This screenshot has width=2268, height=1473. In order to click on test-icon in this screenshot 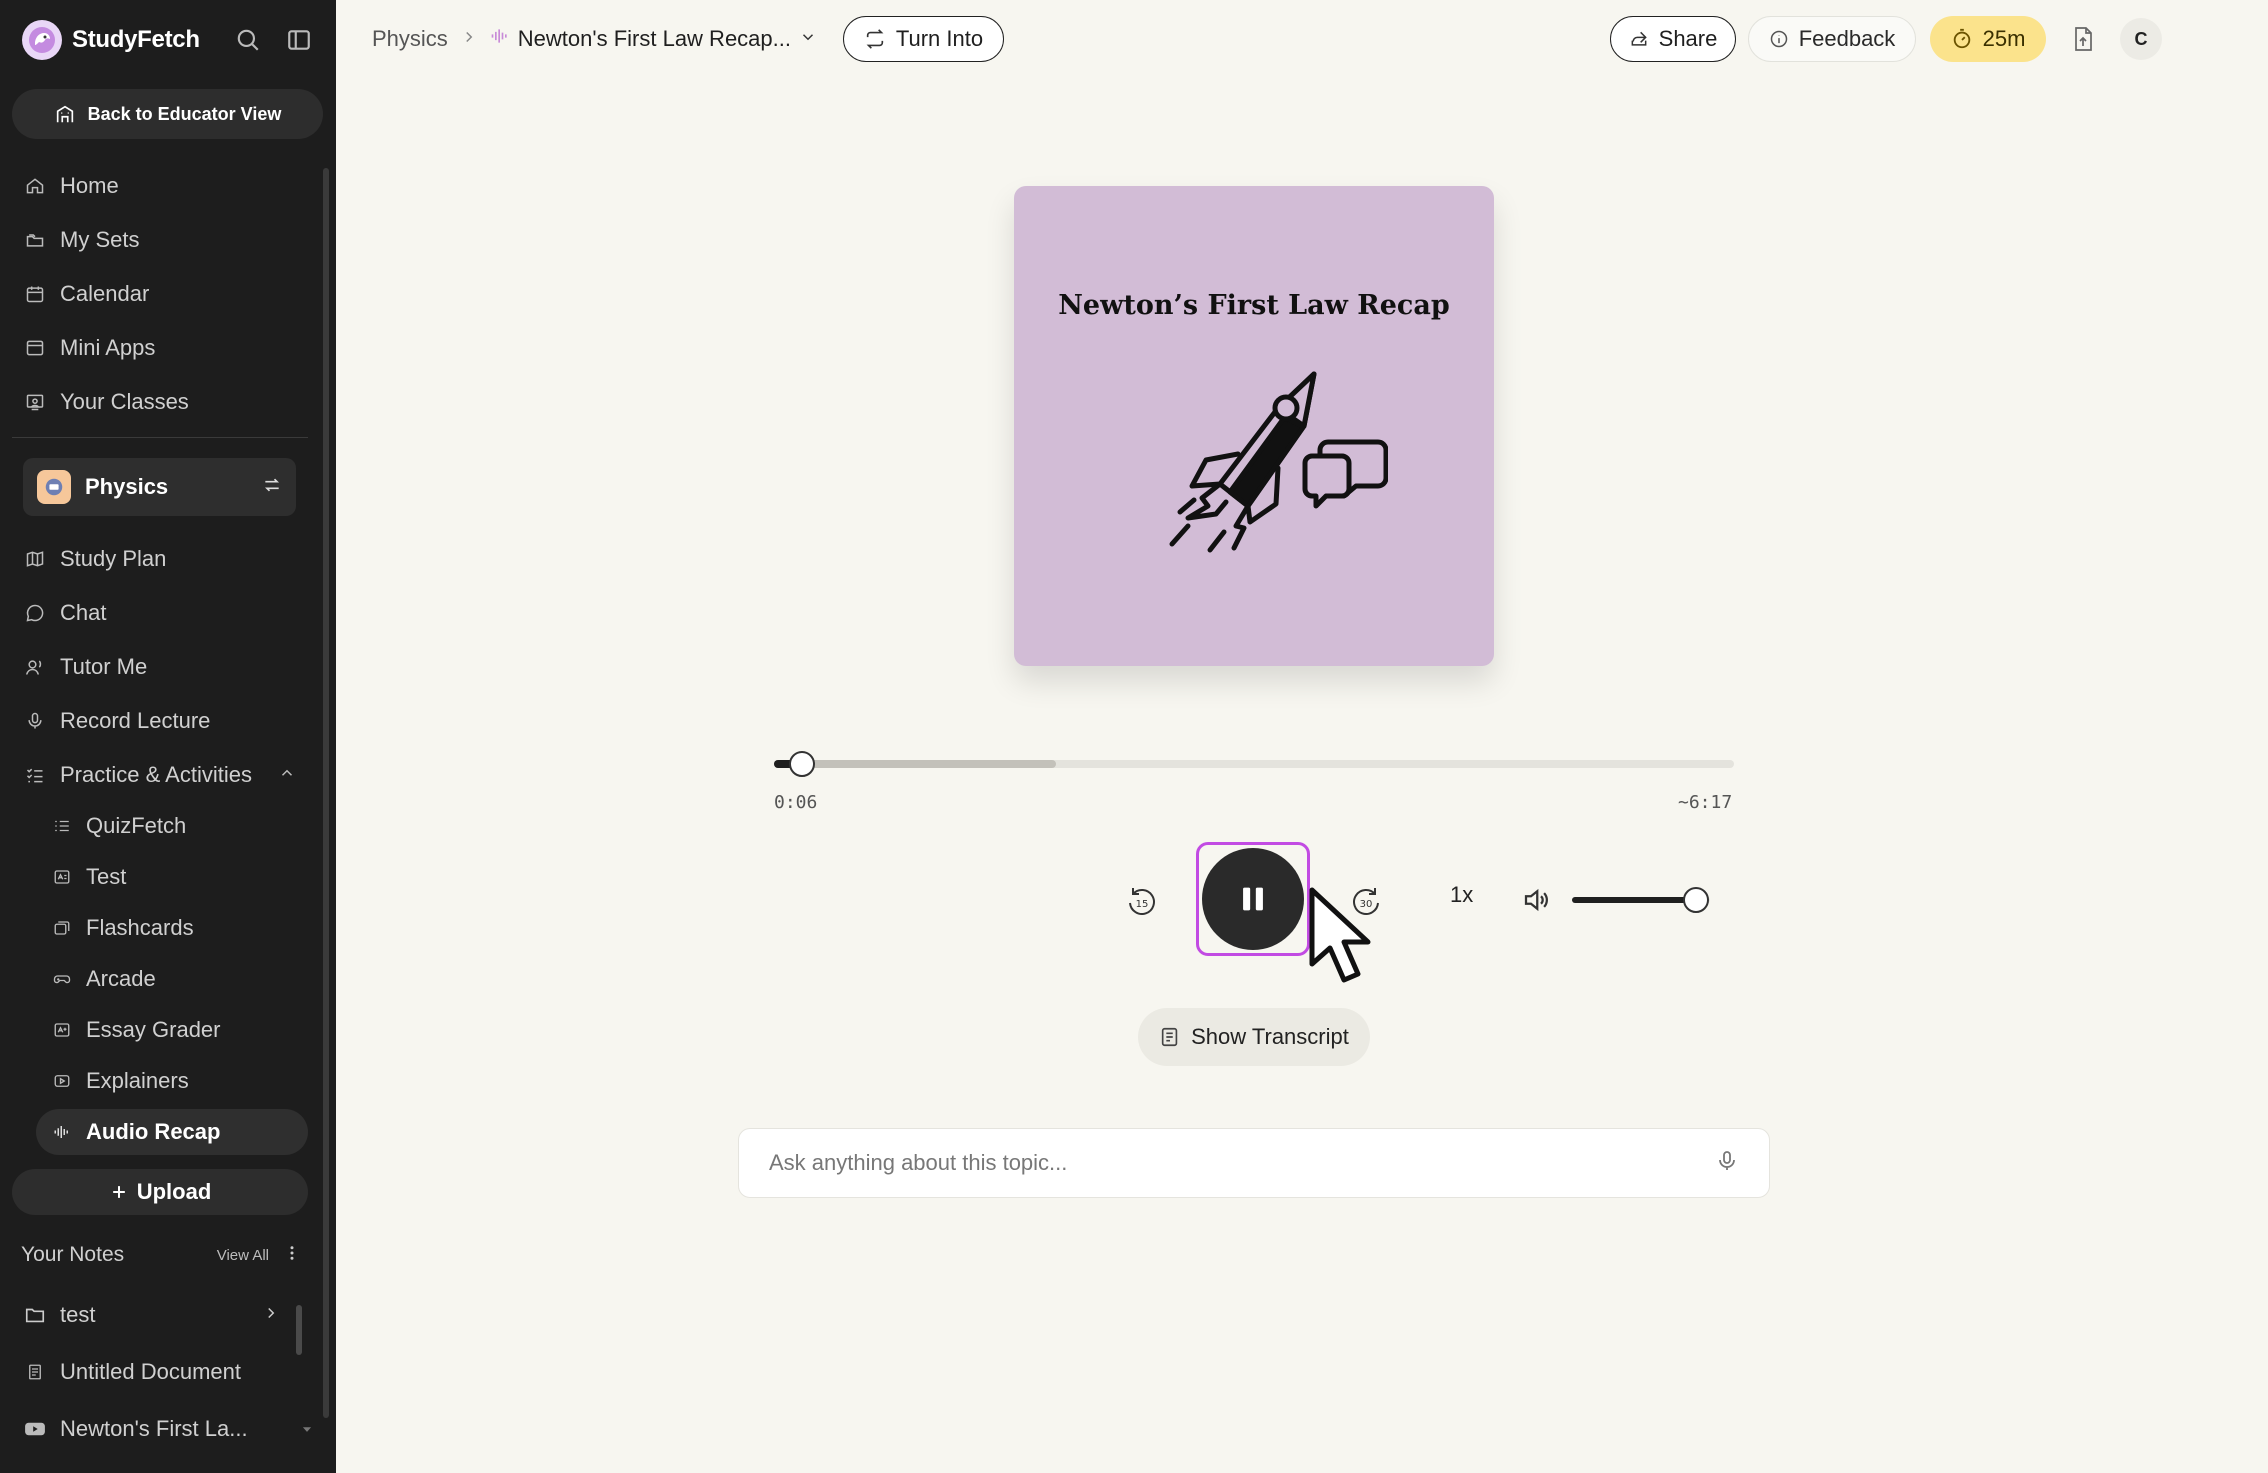, I will do `click(62, 877)`.